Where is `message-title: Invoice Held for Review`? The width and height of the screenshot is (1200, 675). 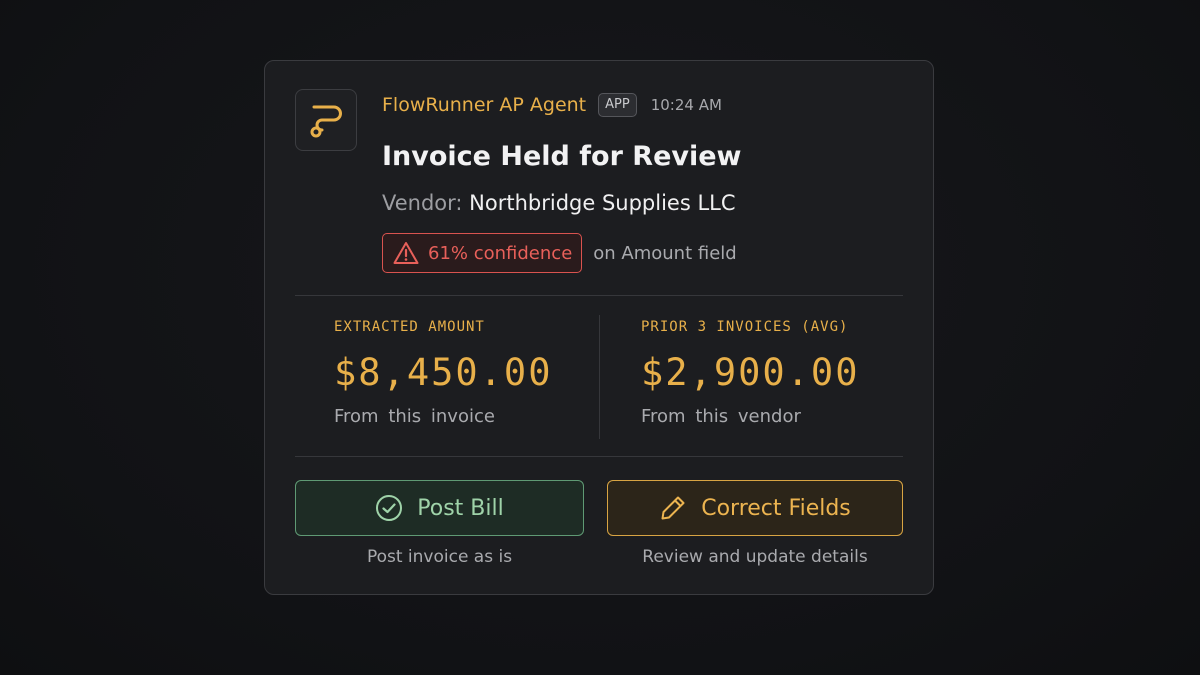 message-title: Invoice Held for Review is located at coordinates (562, 156).